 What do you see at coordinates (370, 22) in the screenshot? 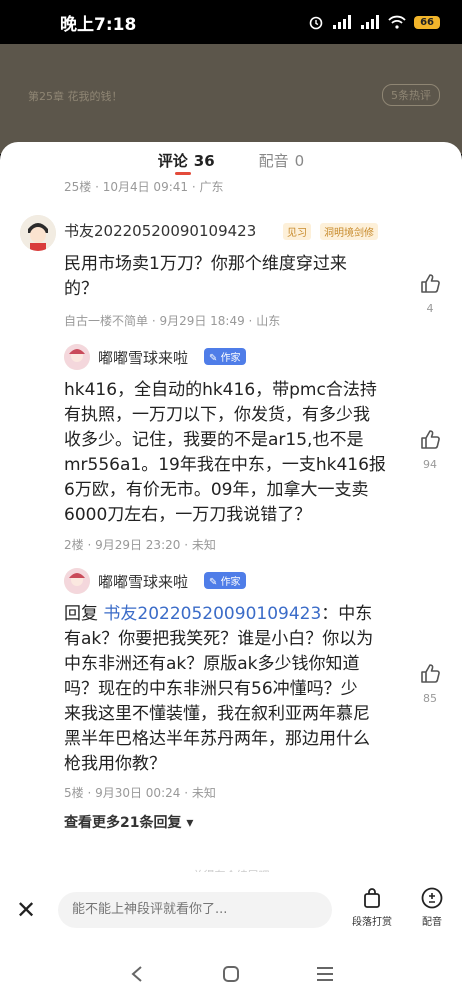
I see `signal-hd-icon` at bounding box center [370, 22].